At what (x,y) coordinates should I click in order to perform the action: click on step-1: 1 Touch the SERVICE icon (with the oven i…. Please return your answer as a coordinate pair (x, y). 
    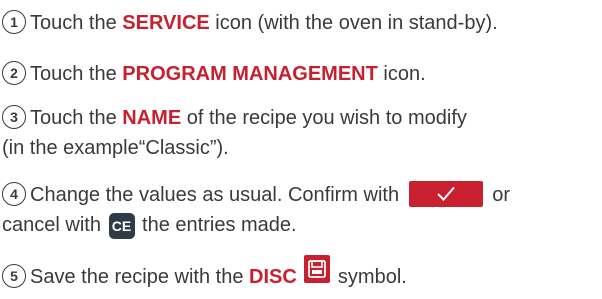
    Looking at the image, I should click on (250, 23).